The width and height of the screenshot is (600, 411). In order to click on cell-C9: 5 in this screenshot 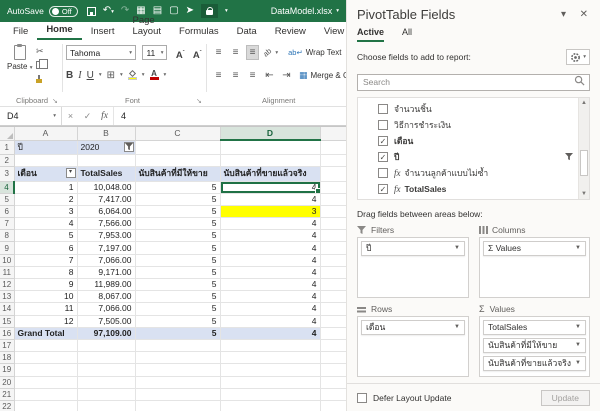, I will do `click(178, 248)`.